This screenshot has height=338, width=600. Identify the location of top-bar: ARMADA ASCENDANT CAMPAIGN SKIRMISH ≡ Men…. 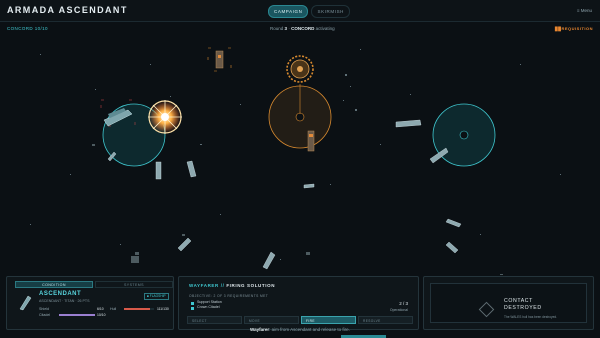
(300, 11).